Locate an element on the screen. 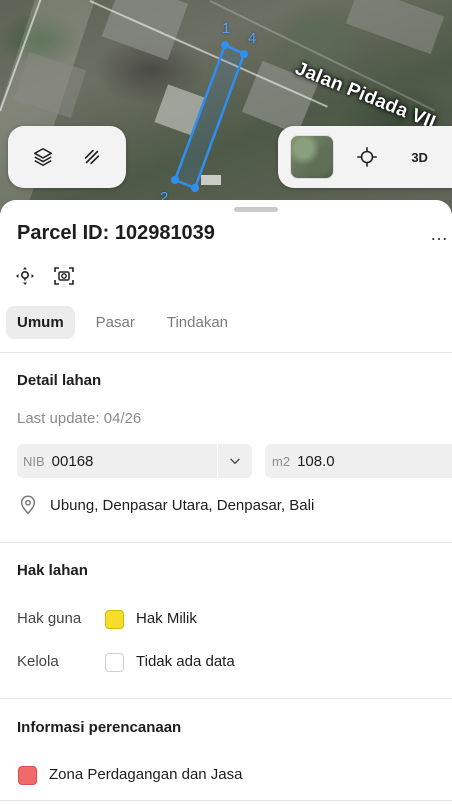  tab-bar: Umum Pasar Tindakan is located at coordinates (122, 322).